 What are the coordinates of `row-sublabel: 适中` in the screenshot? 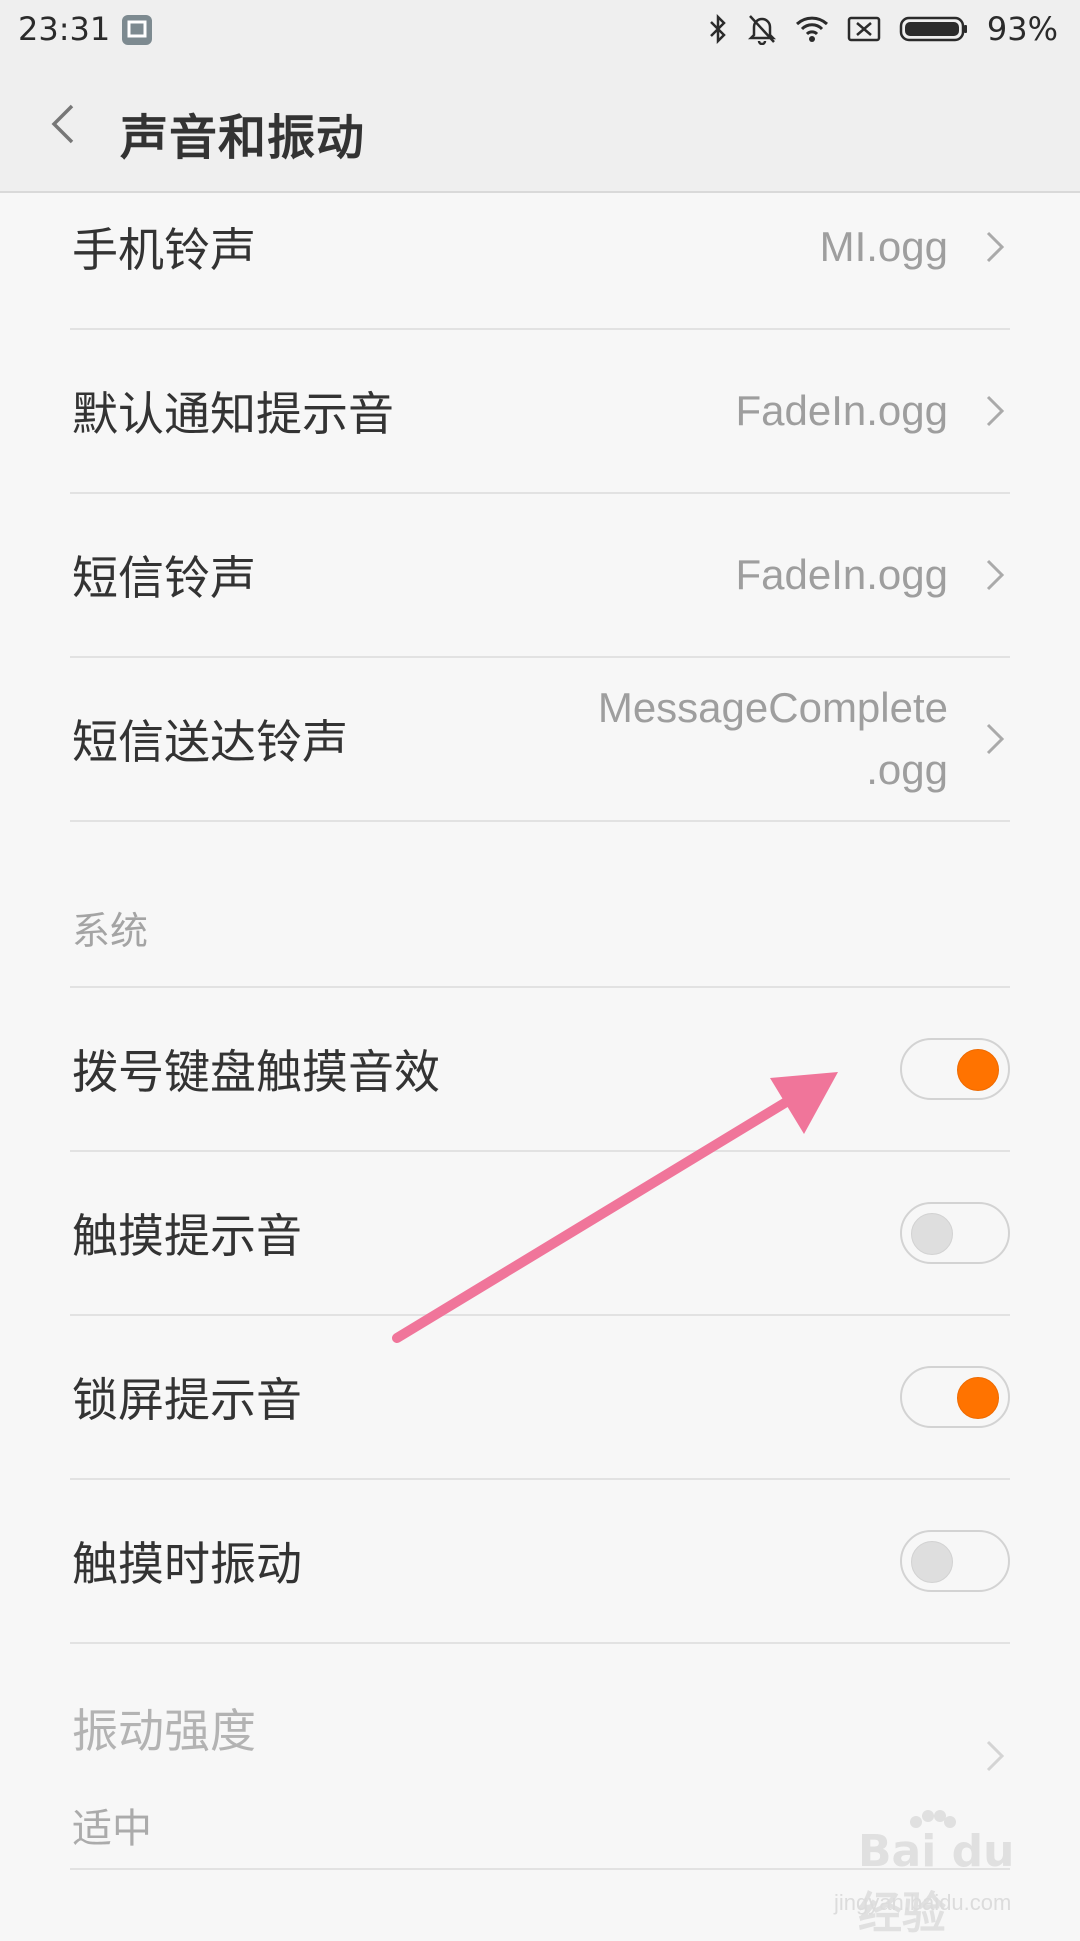 It's located at (112, 1829).